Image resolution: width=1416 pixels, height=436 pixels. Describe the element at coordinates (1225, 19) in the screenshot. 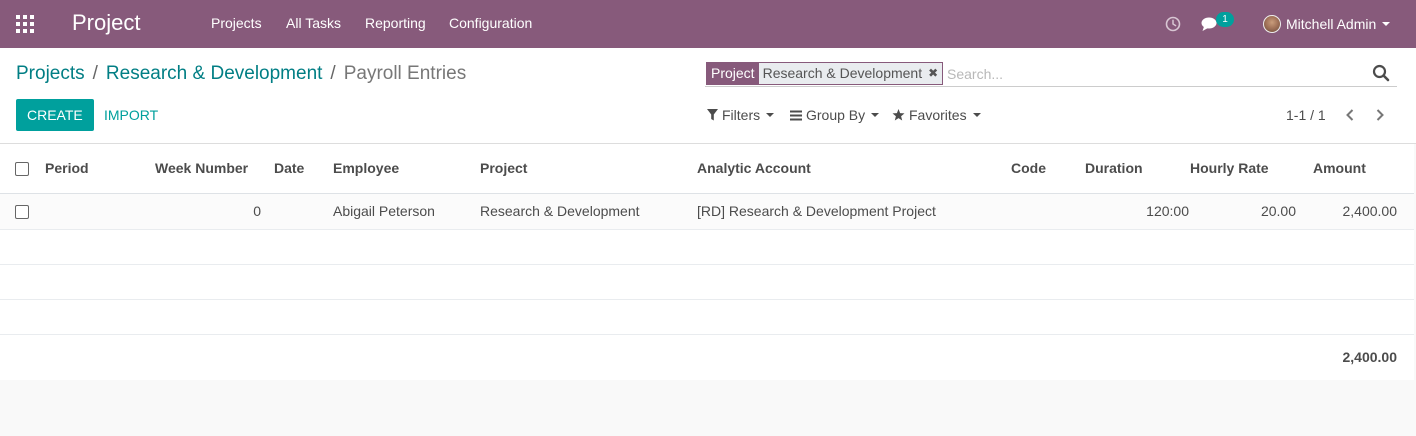

I see `chat-badge: 1` at that location.